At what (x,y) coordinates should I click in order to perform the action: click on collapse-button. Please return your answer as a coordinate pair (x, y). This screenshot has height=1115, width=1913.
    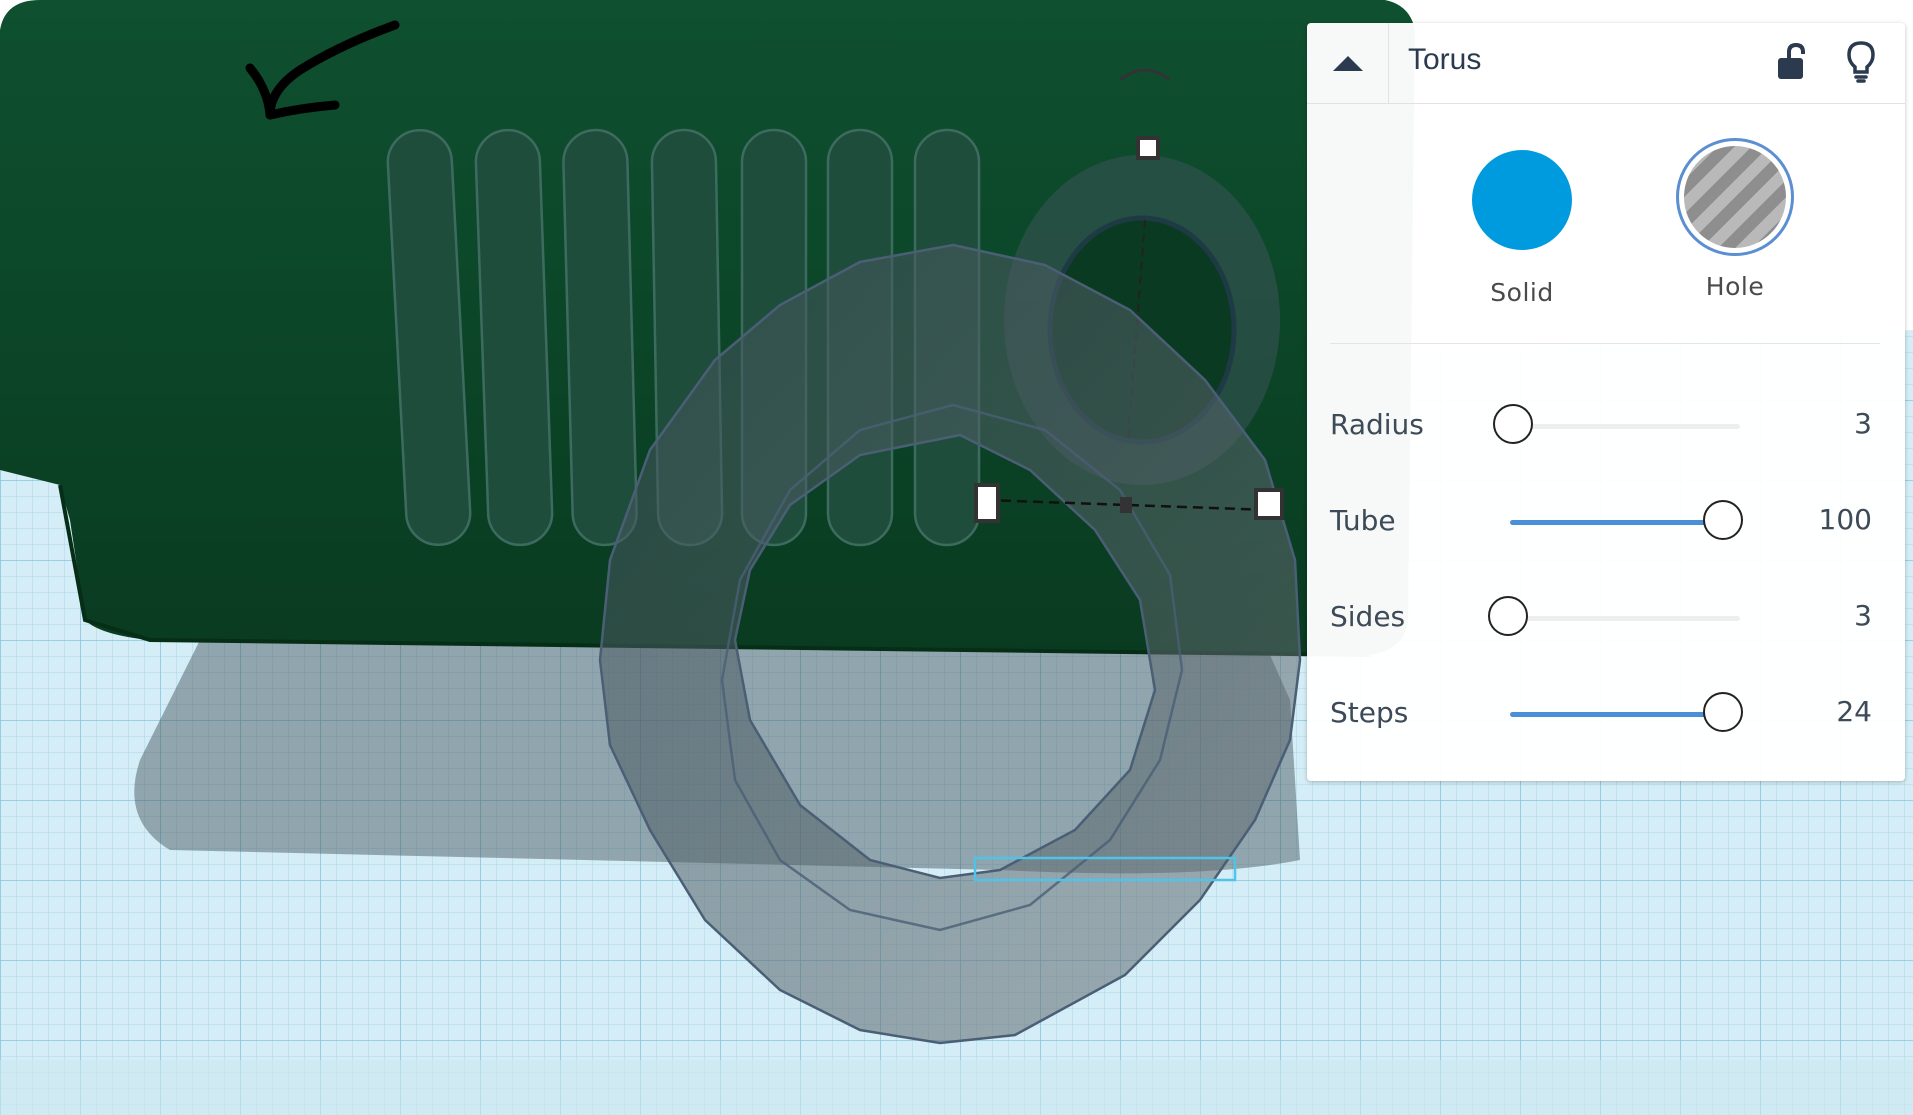
    Looking at the image, I should click on (1348, 63).